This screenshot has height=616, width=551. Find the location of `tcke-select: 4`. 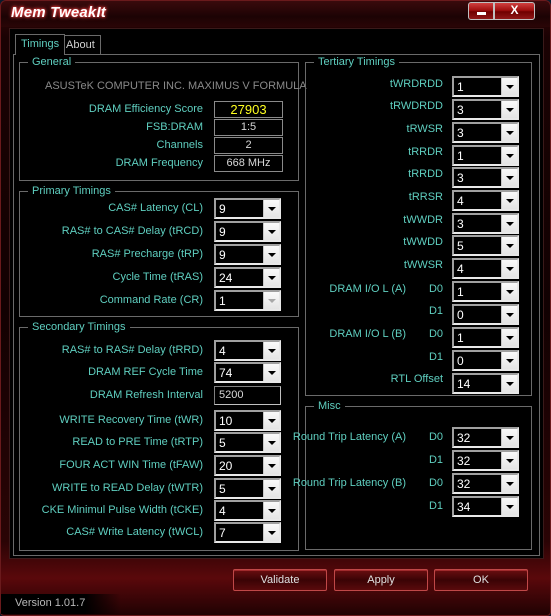

tcke-select: 4 is located at coordinates (247, 510).